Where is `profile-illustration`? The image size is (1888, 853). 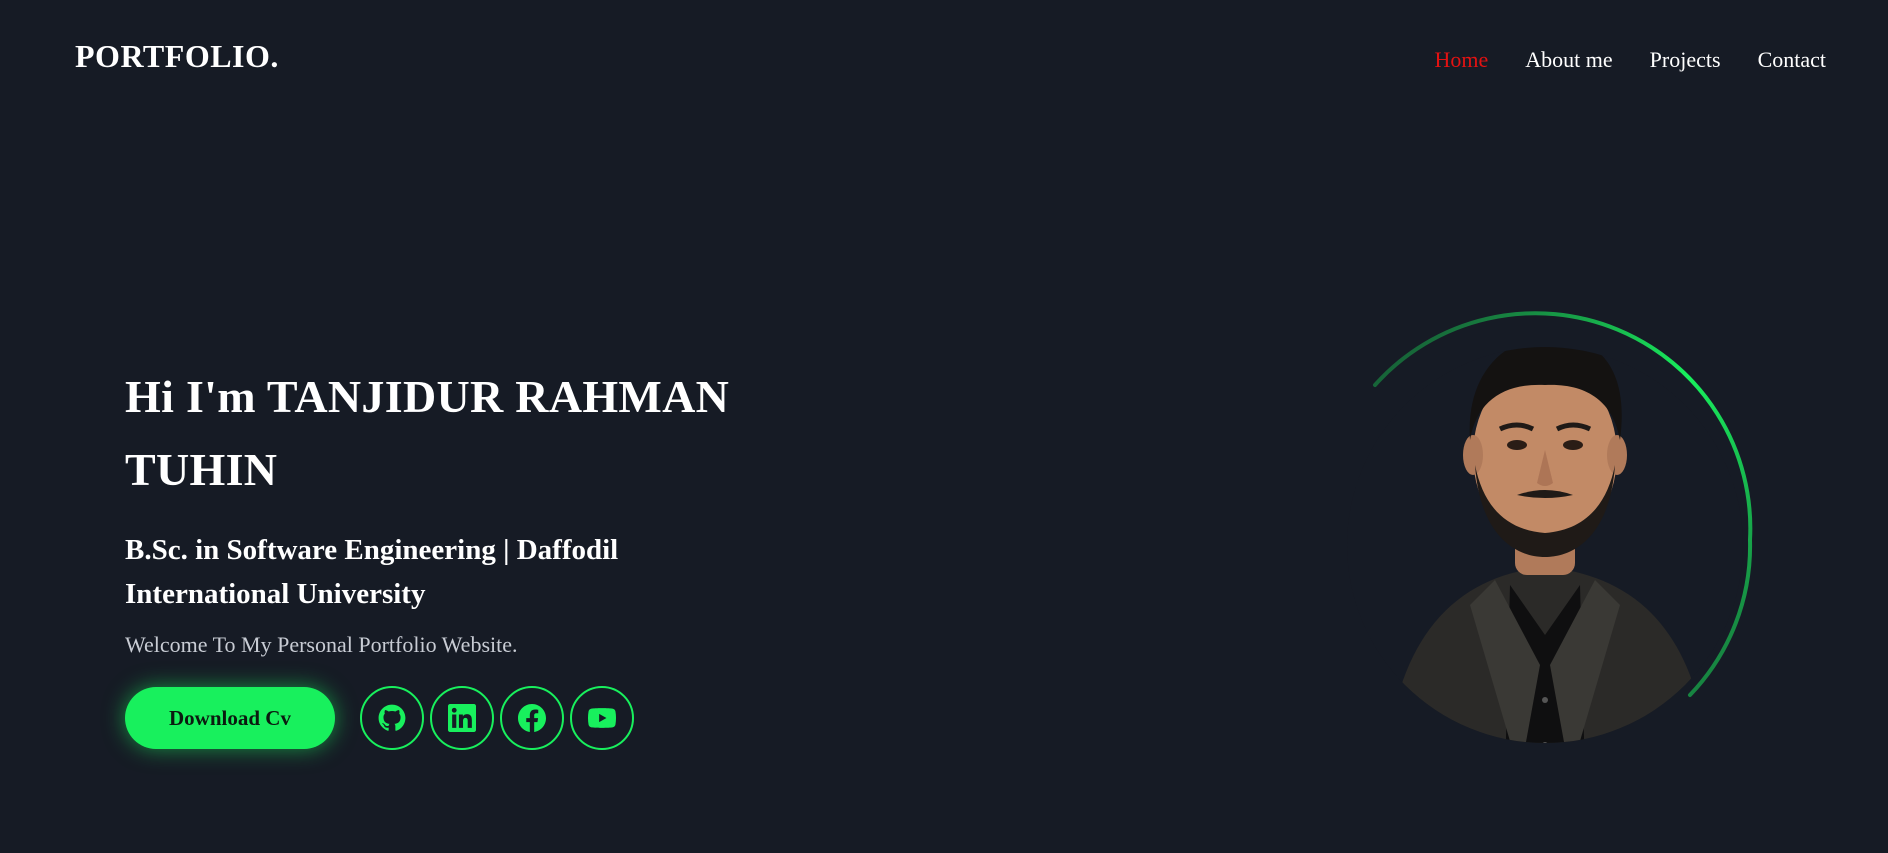
profile-illustration is located at coordinates (1550, 527).